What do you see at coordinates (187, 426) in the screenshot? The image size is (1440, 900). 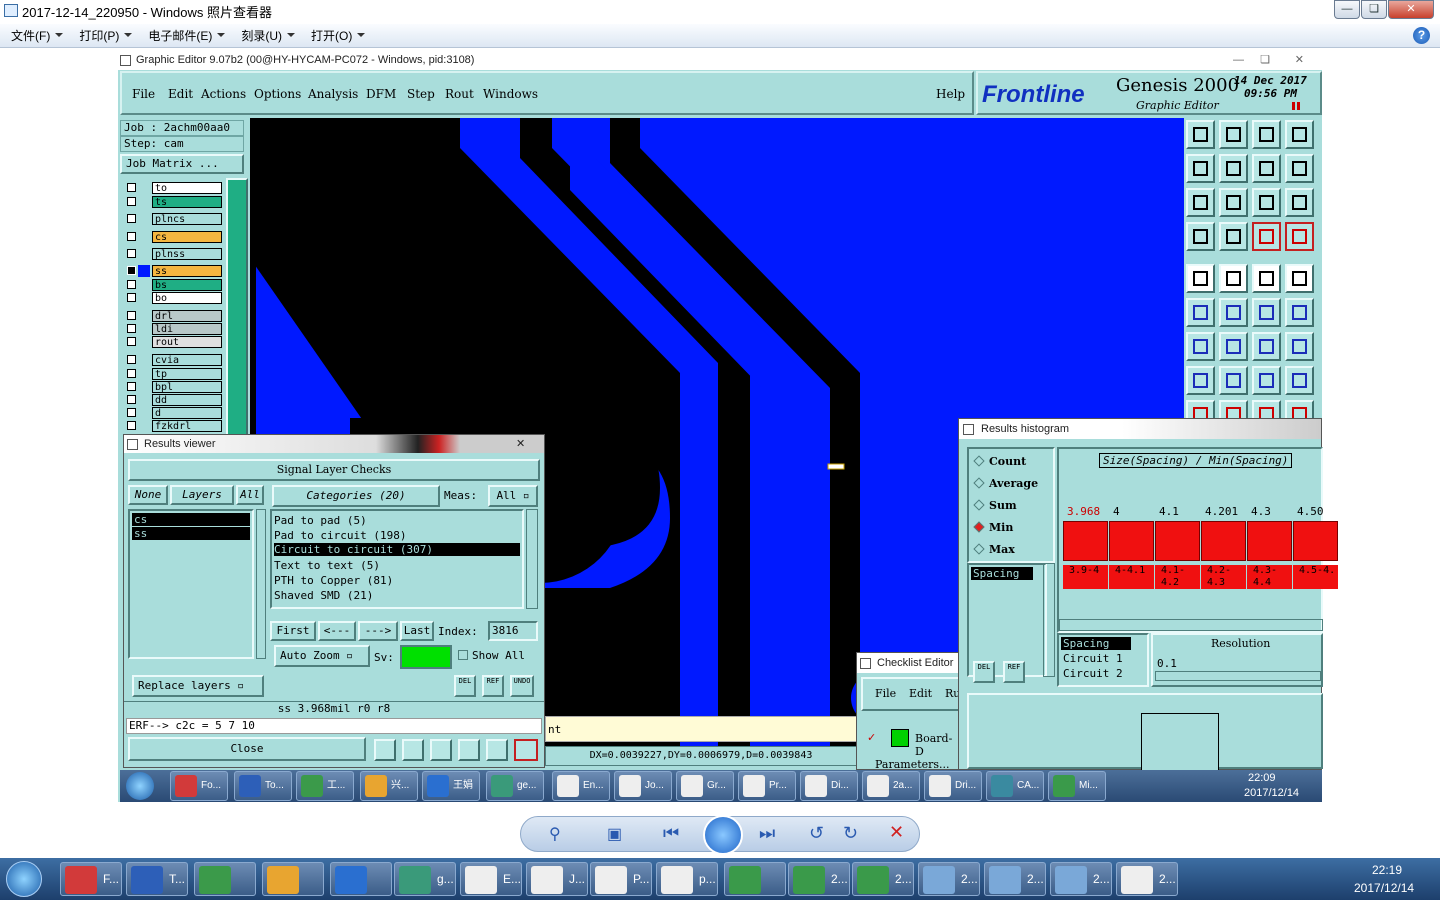 I see `layer-name: fzkdrl` at bounding box center [187, 426].